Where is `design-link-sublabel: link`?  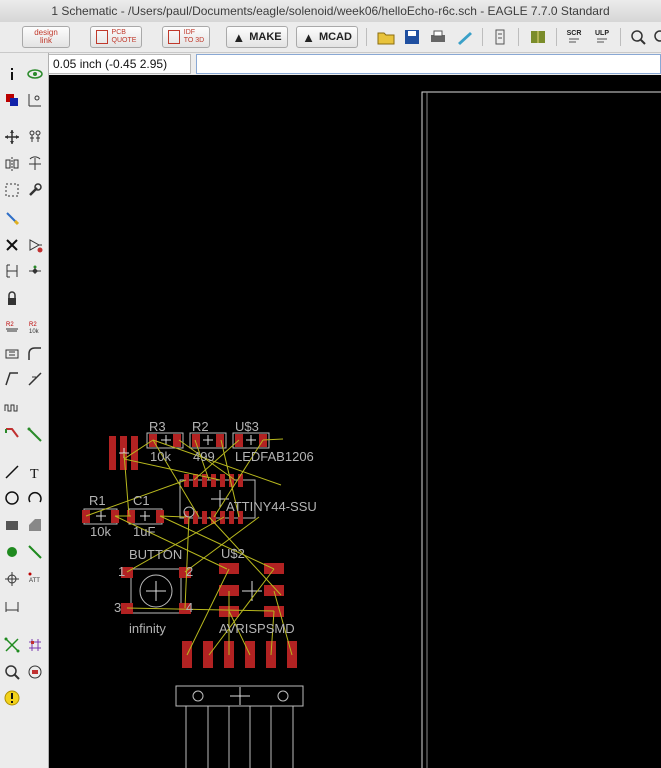 design-link-sublabel: link is located at coordinates (45, 40).